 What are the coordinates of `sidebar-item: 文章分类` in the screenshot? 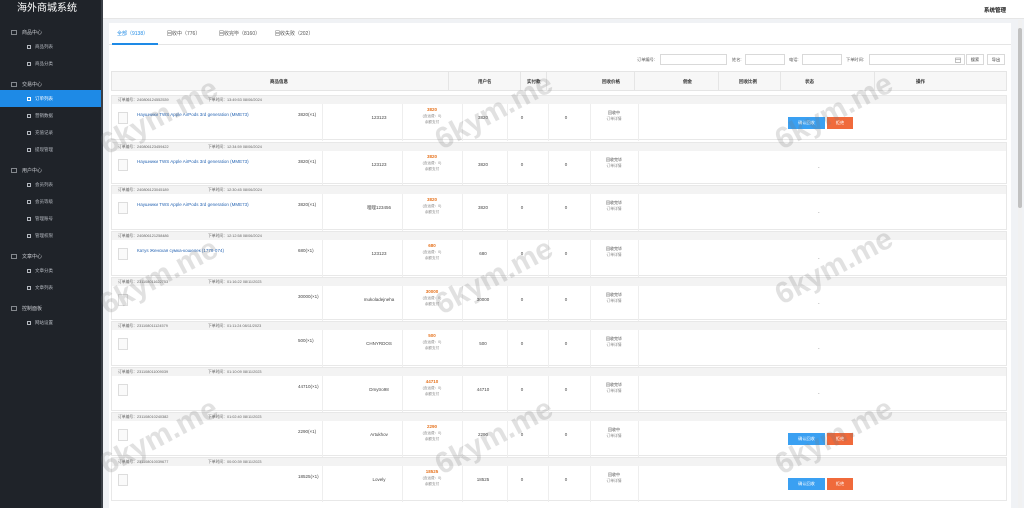 It's located at (51, 270).